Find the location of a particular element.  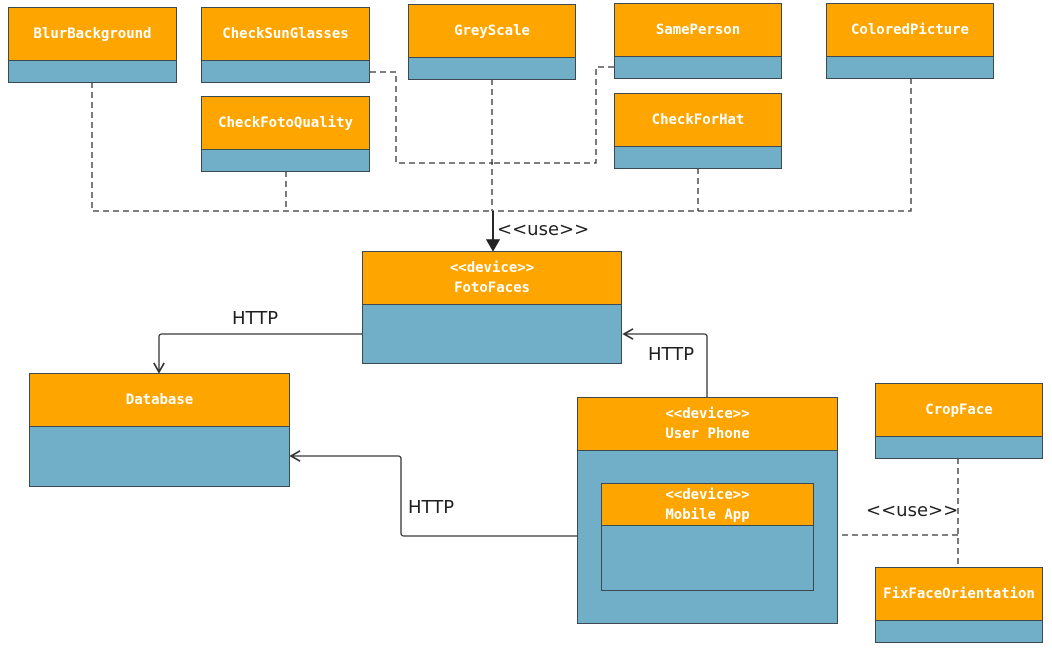

component-name: CheckSunGlasses is located at coordinates (285, 34).